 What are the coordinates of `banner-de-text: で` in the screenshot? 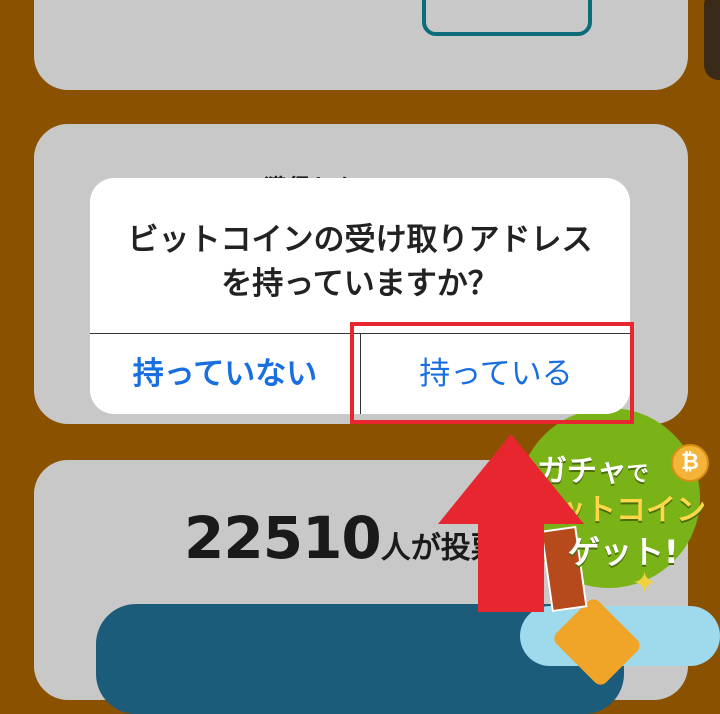 It's located at (637, 474).